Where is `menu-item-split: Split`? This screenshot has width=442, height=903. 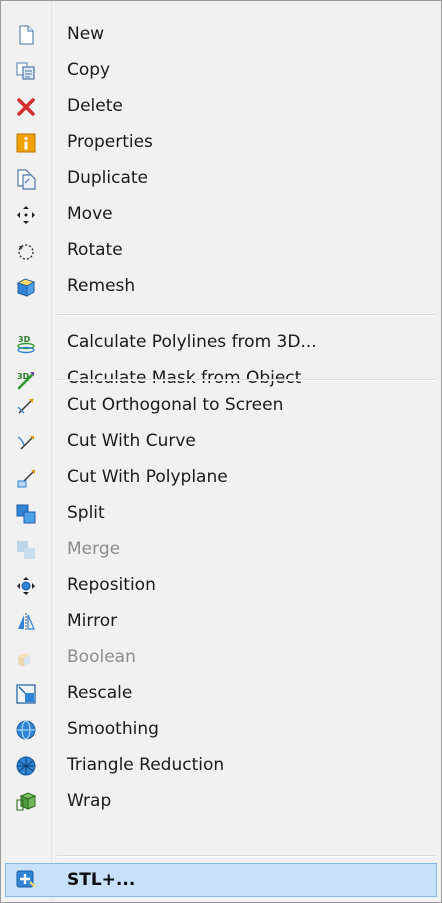 menu-item-split: Split is located at coordinates (221, 513).